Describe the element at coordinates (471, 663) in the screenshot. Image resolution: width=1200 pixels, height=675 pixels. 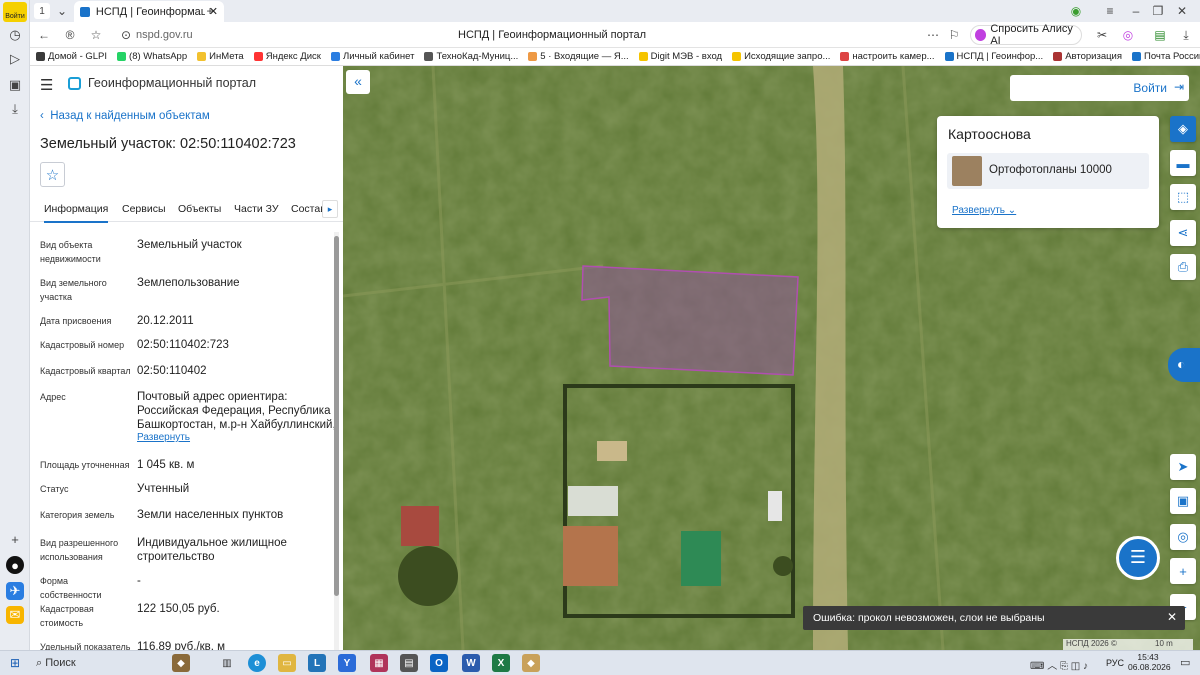
I see `word-icon: W` at that location.